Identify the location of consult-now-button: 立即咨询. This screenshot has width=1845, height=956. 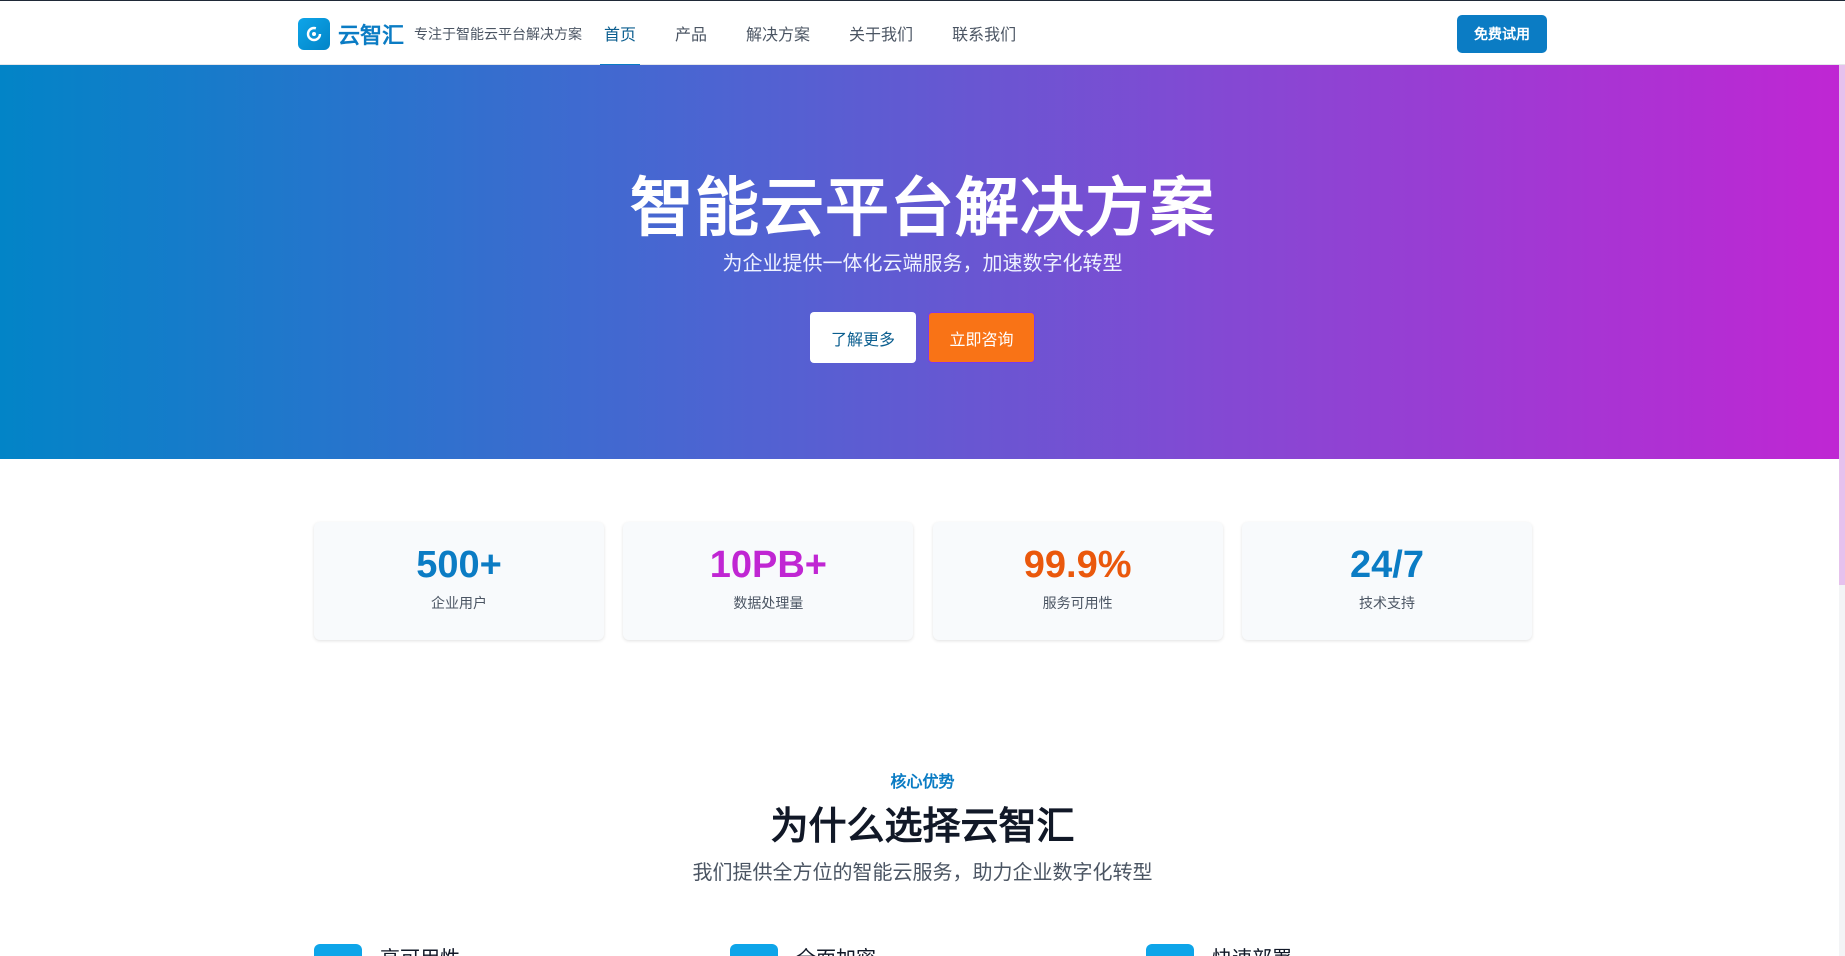
(981, 337).